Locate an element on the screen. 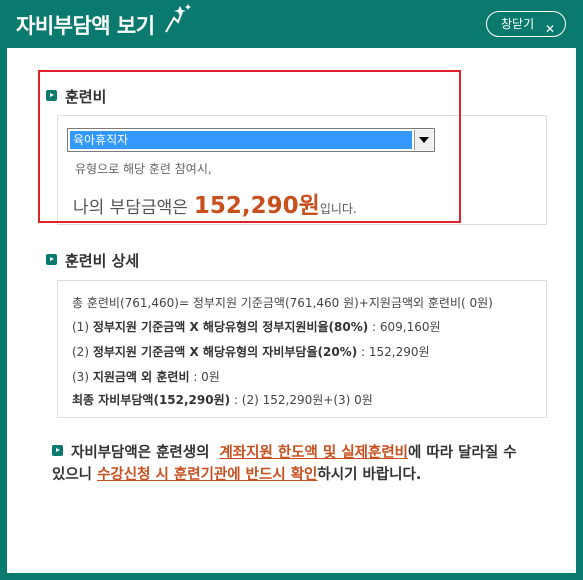 The image size is (583, 580). sparkle-figure-icon is located at coordinates (178, 18).